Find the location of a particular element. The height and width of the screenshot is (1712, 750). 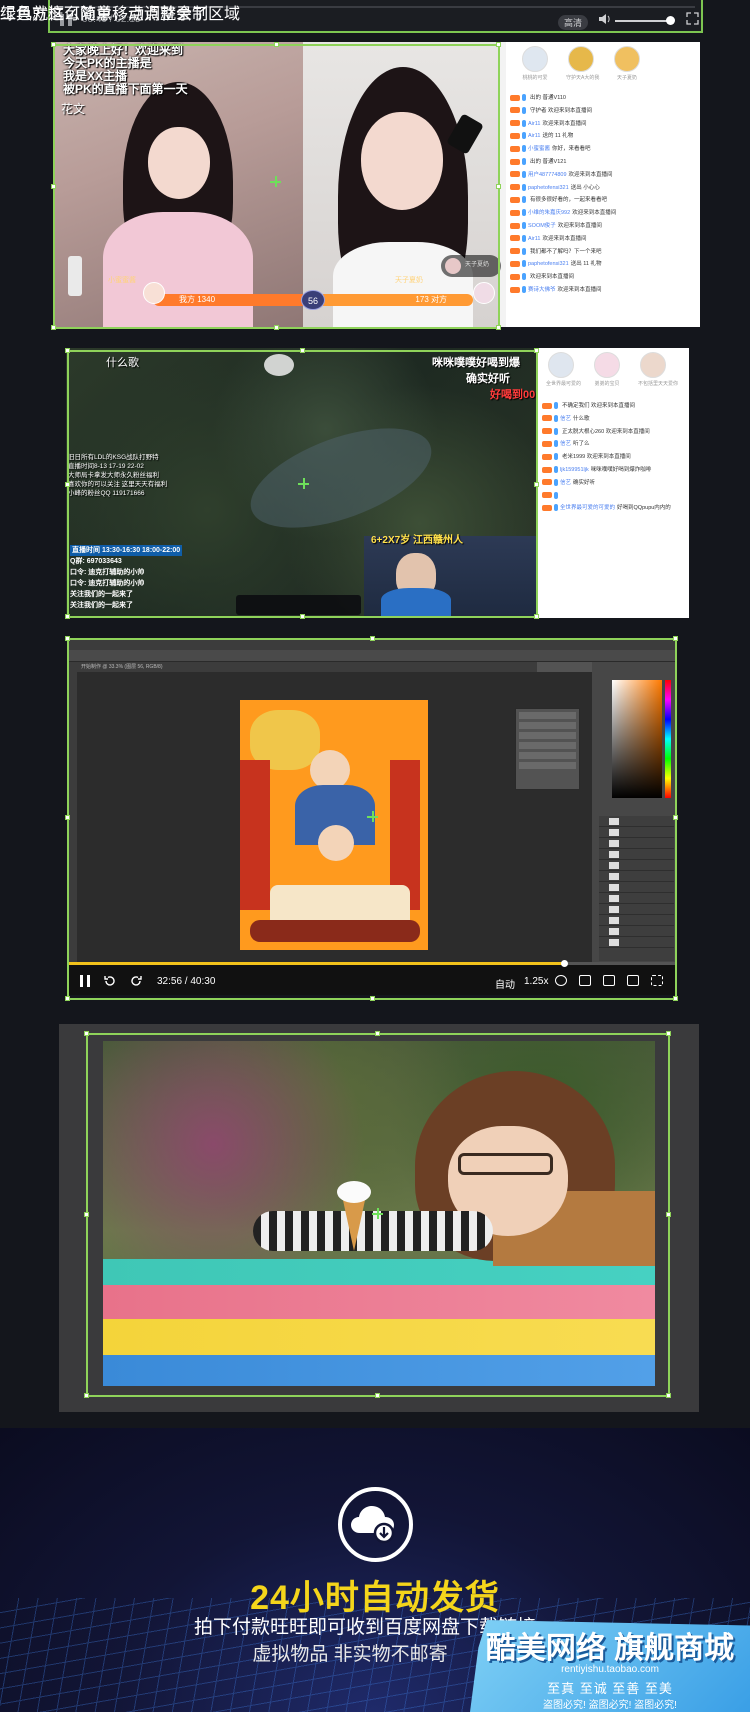

fan-avatar: 全世界最可爱的 is located at coordinates (563, 369).